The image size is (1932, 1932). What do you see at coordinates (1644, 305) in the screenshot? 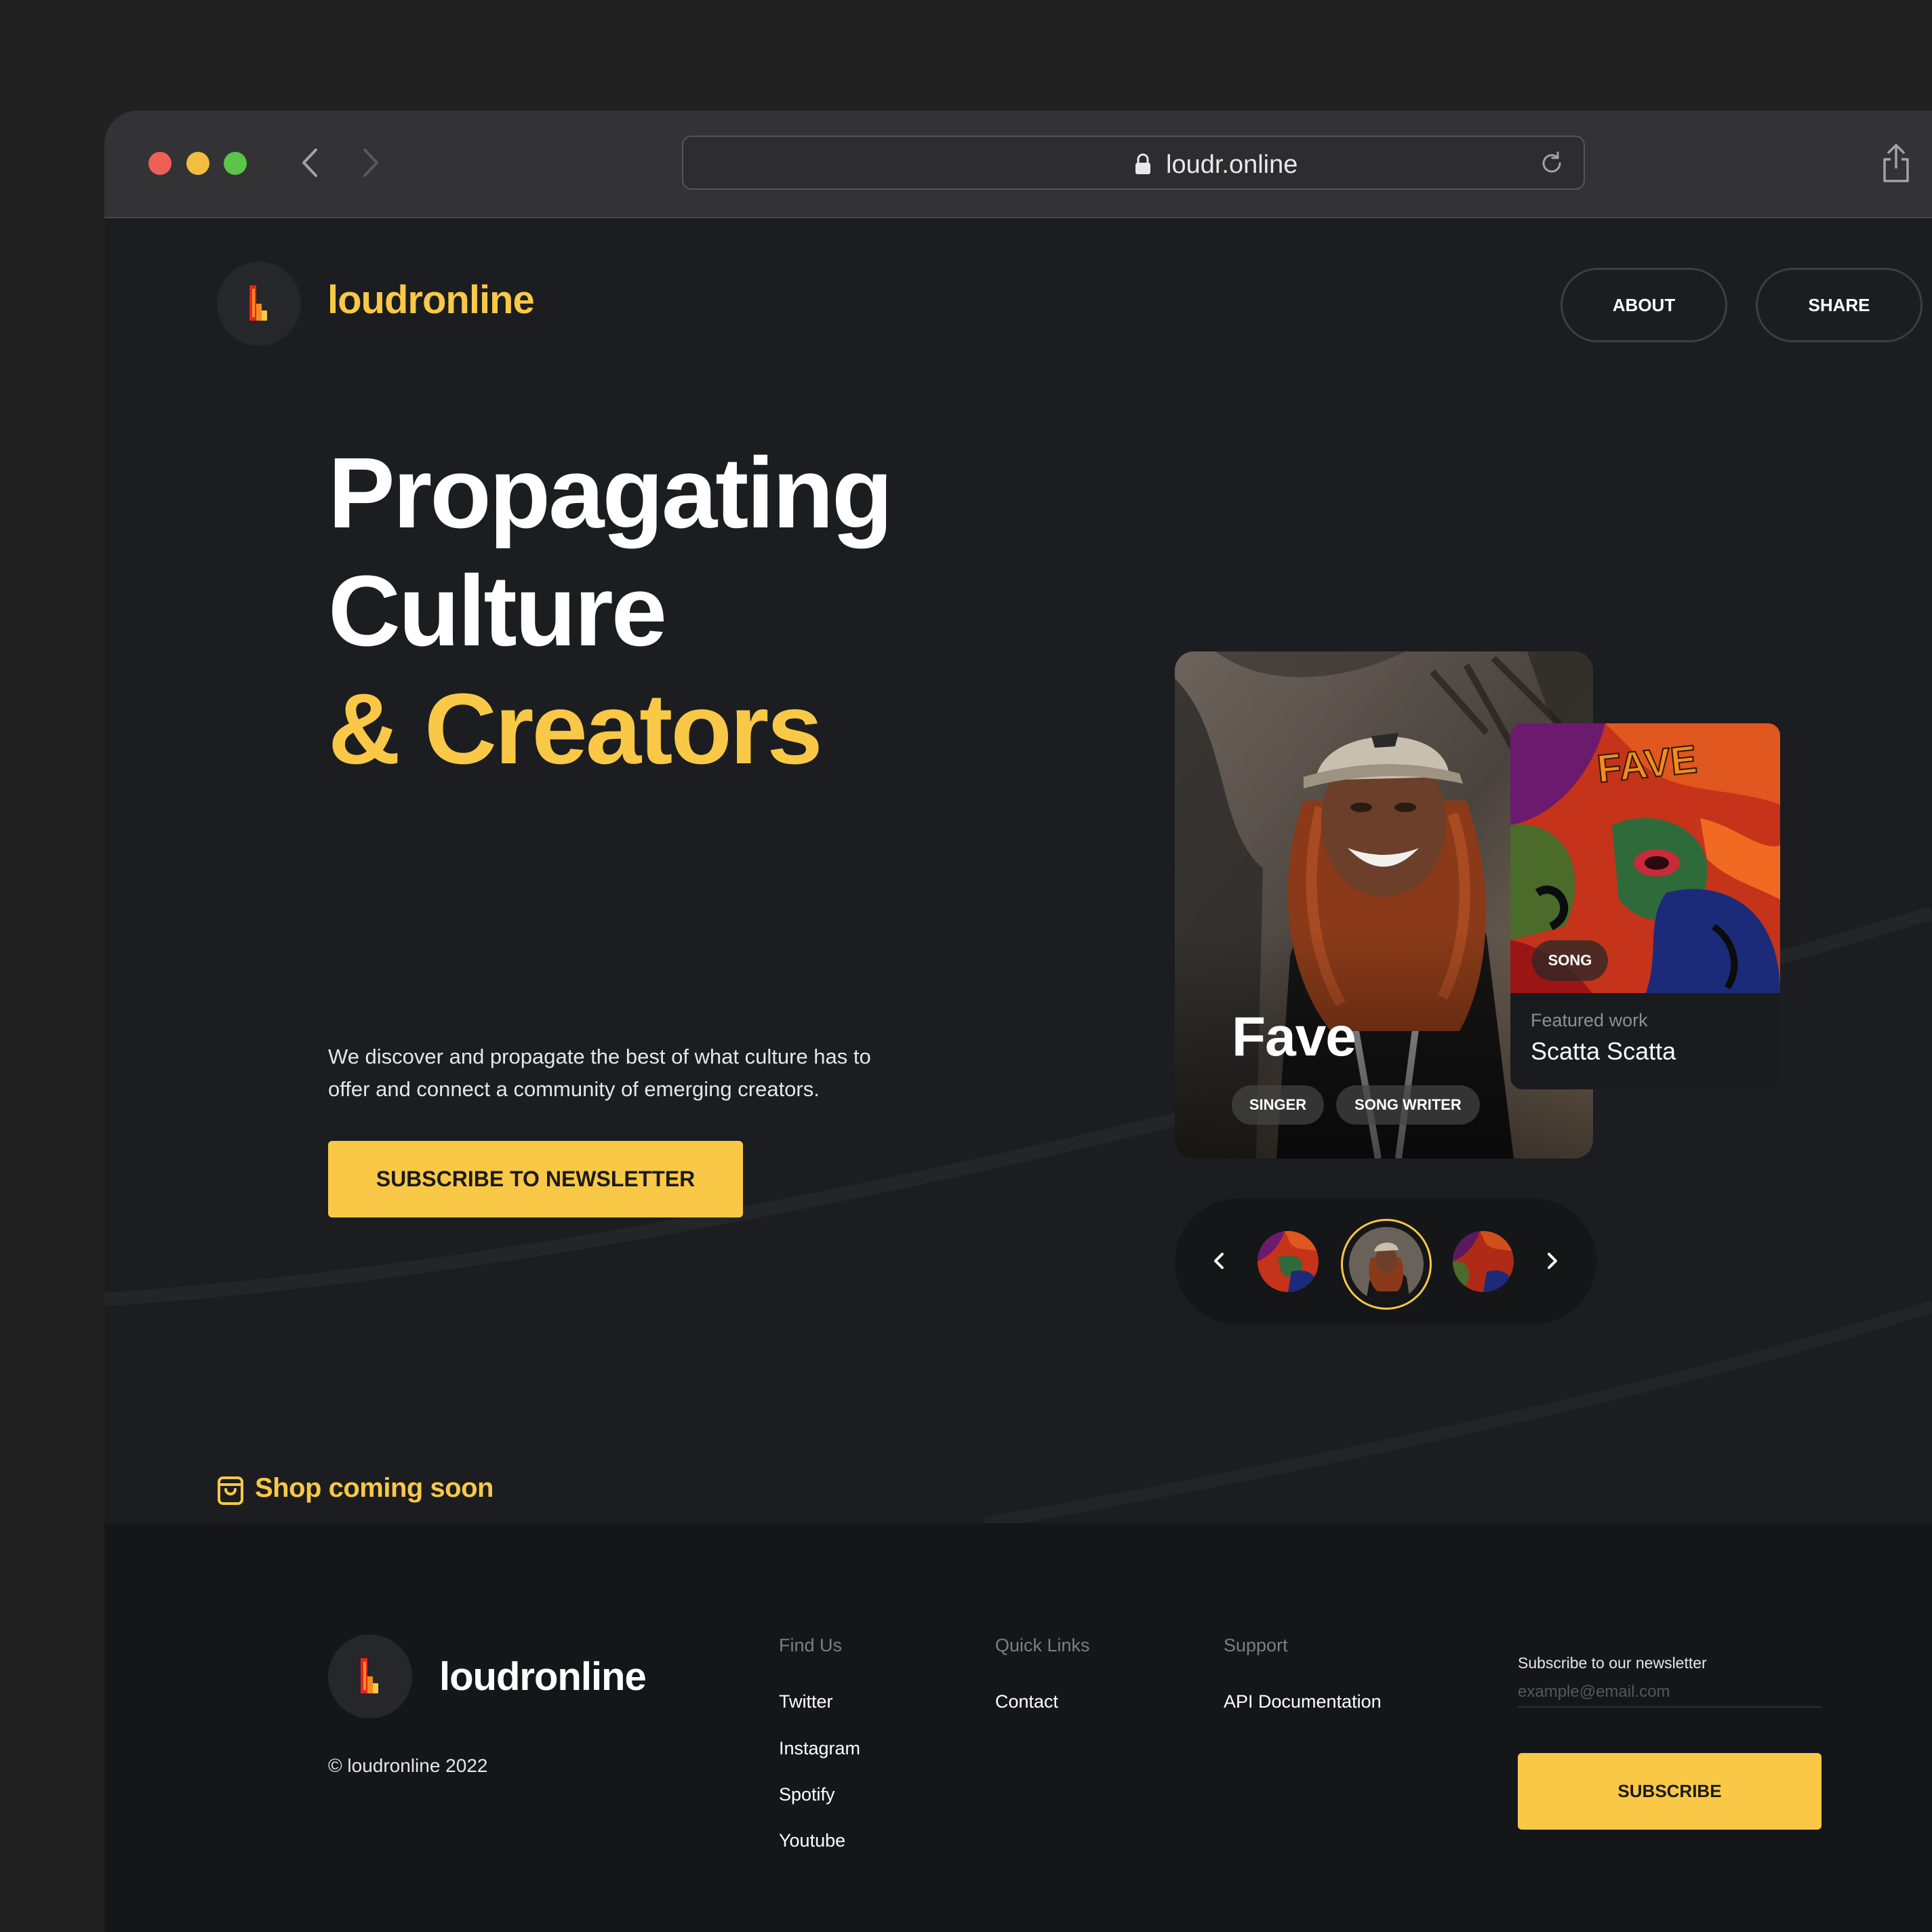
I see `about-button: ABOUT` at bounding box center [1644, 305].